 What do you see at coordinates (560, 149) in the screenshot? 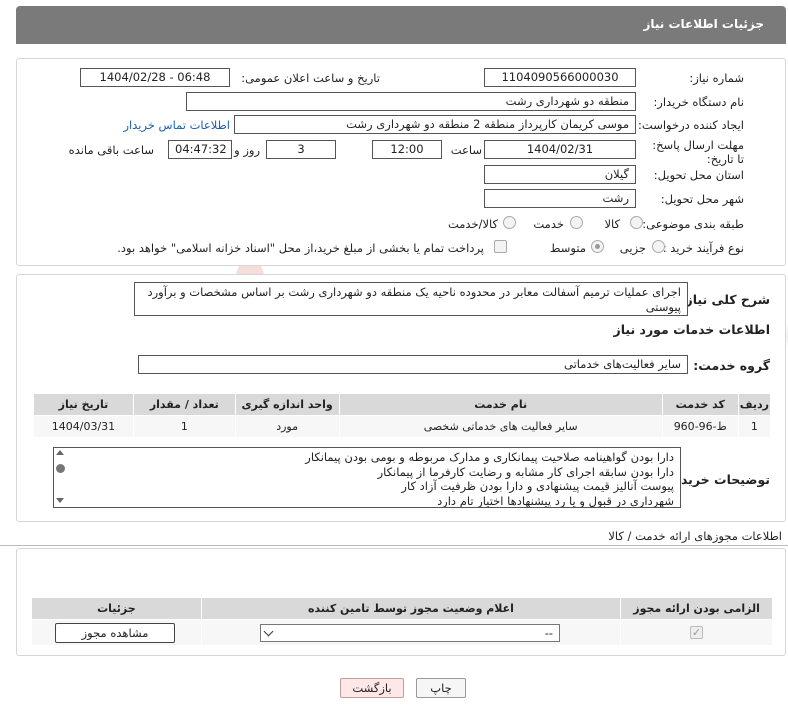
I see `deadline-date-field: 1404/02/31` at bounding box center [560, 149].